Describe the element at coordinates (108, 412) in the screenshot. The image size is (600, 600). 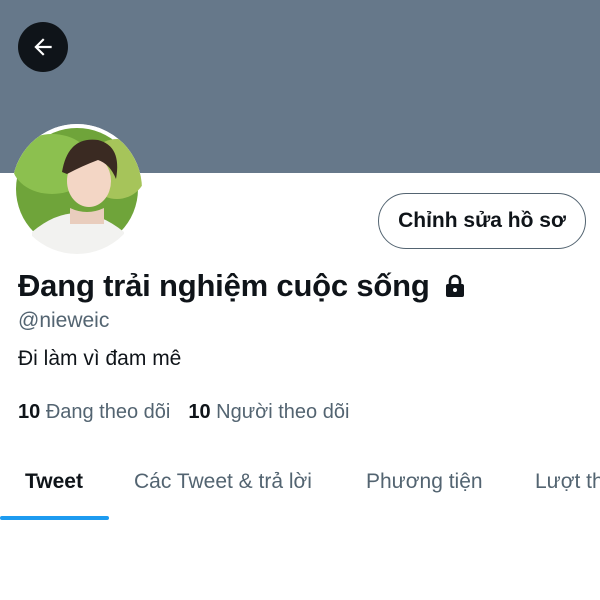
I see `following-label: Đang theo dõi` at that location.